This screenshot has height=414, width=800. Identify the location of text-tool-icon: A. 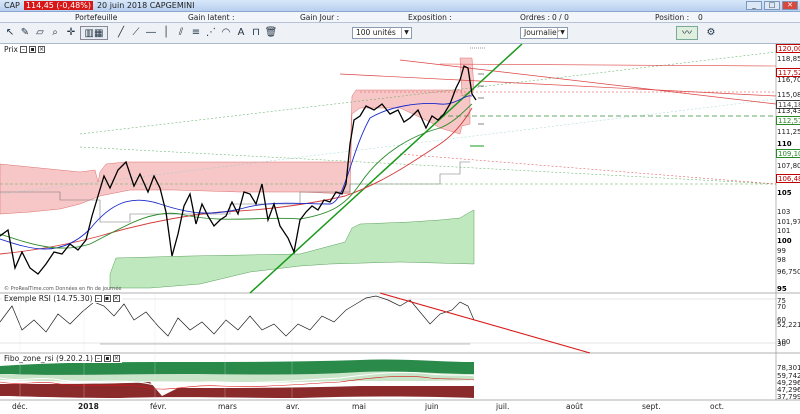
(241, 33).